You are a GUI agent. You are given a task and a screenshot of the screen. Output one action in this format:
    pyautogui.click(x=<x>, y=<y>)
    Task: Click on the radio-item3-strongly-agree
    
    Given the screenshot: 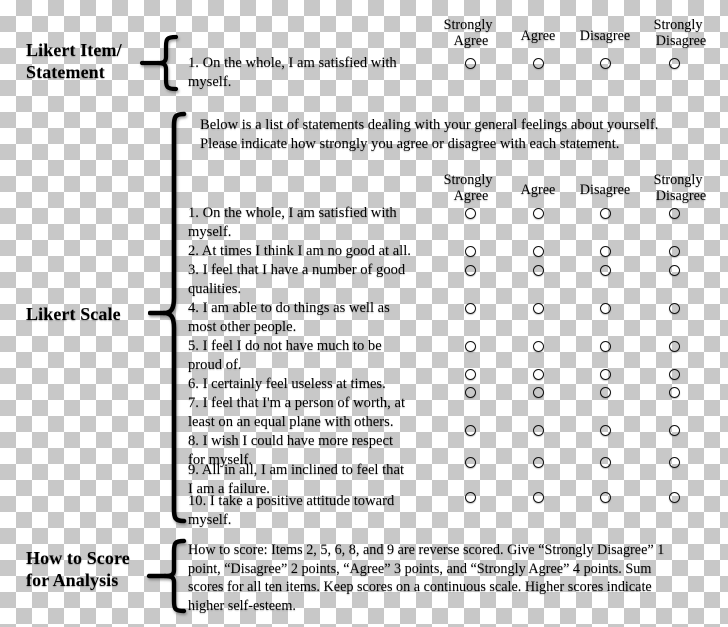 What is the action you would take?
    pyautogui.click(x=470, y=270)
    